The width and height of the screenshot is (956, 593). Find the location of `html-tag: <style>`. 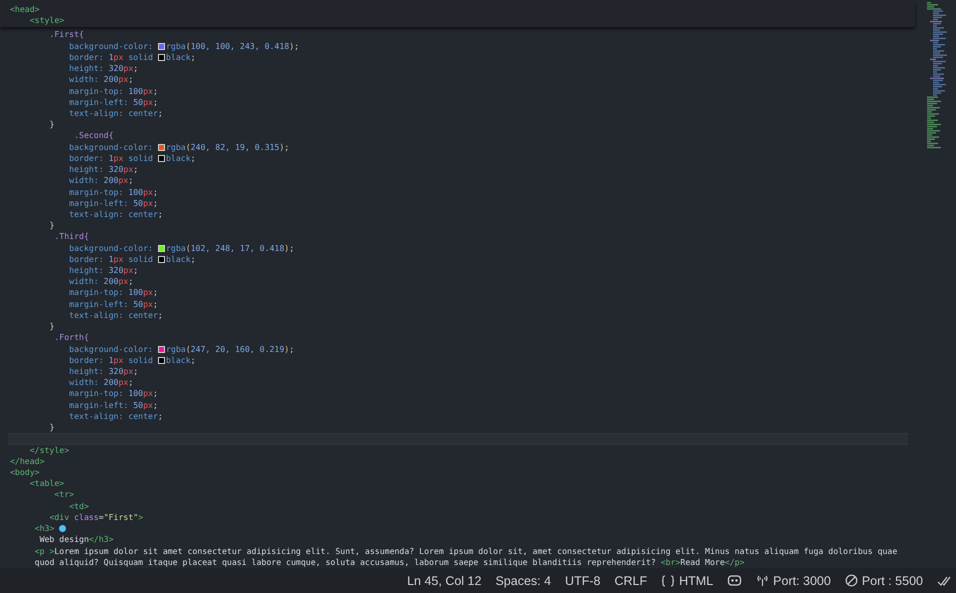

html-tag: <style> is located at coordinates (47, 20).